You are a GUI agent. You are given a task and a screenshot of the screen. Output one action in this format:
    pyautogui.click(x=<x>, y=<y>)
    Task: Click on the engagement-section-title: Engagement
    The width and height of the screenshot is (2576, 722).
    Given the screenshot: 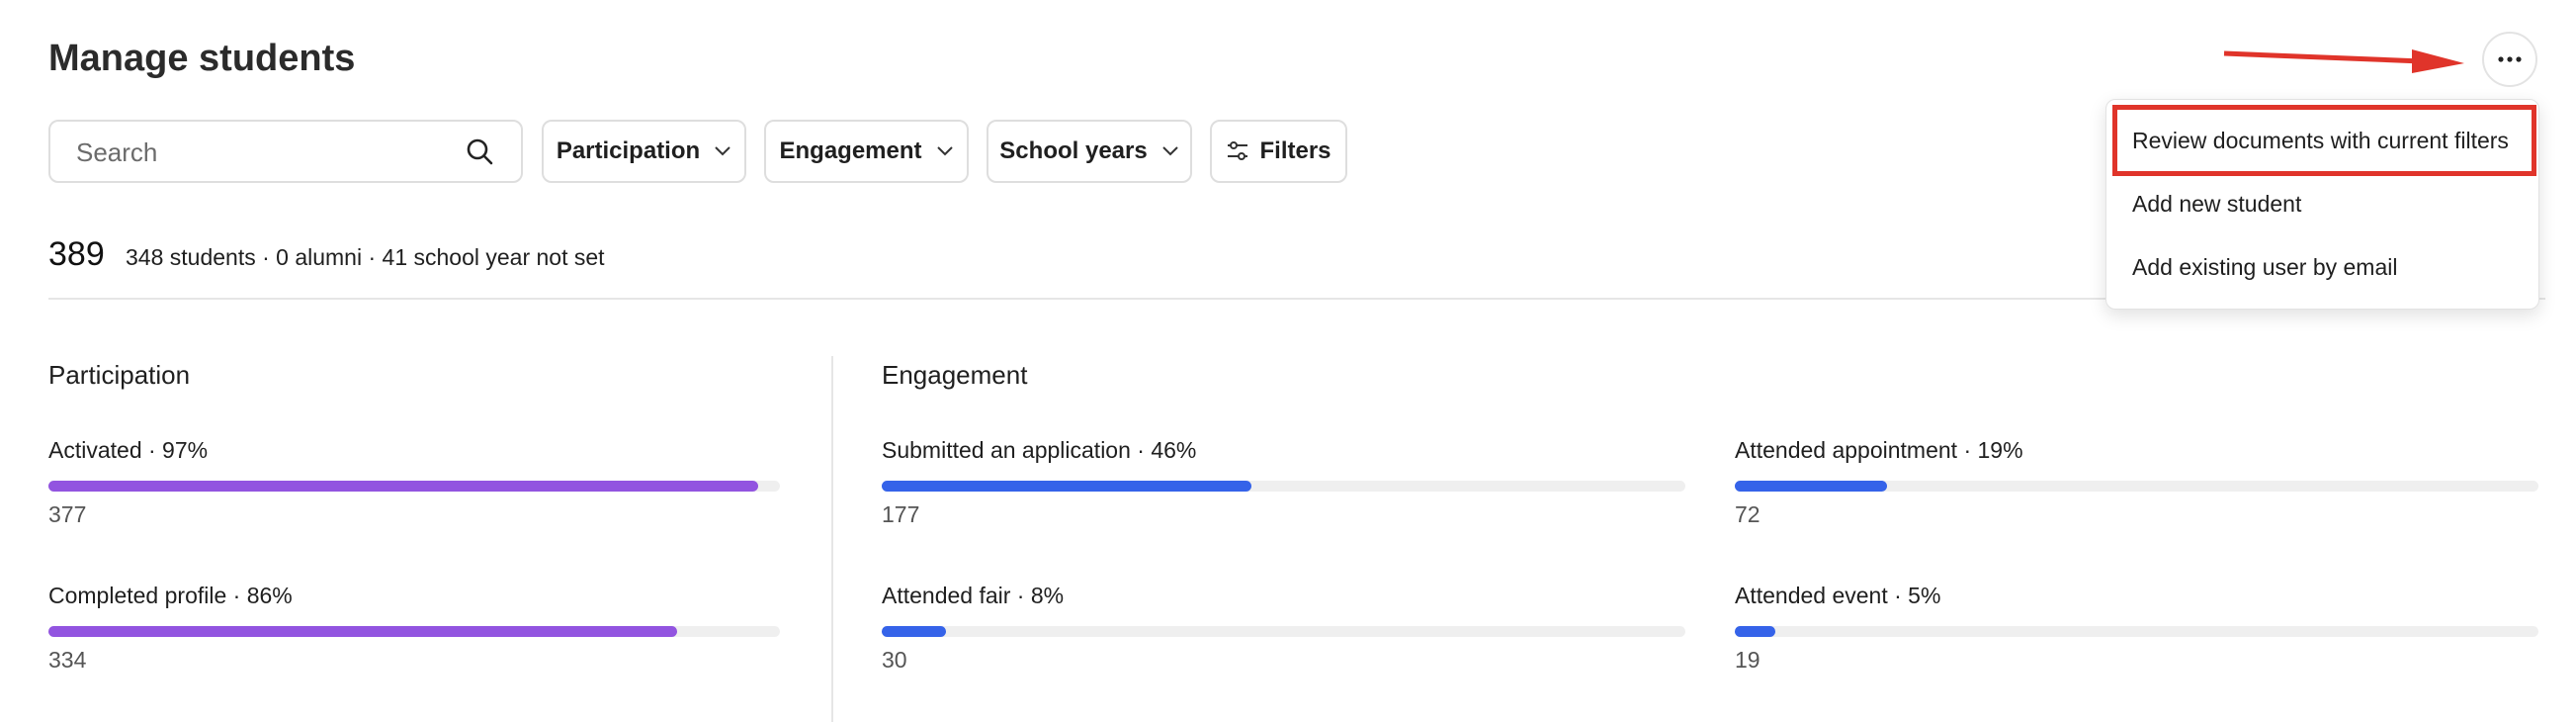 What is the action you would take?
    pyautogui.click(x=955, y=375)
    